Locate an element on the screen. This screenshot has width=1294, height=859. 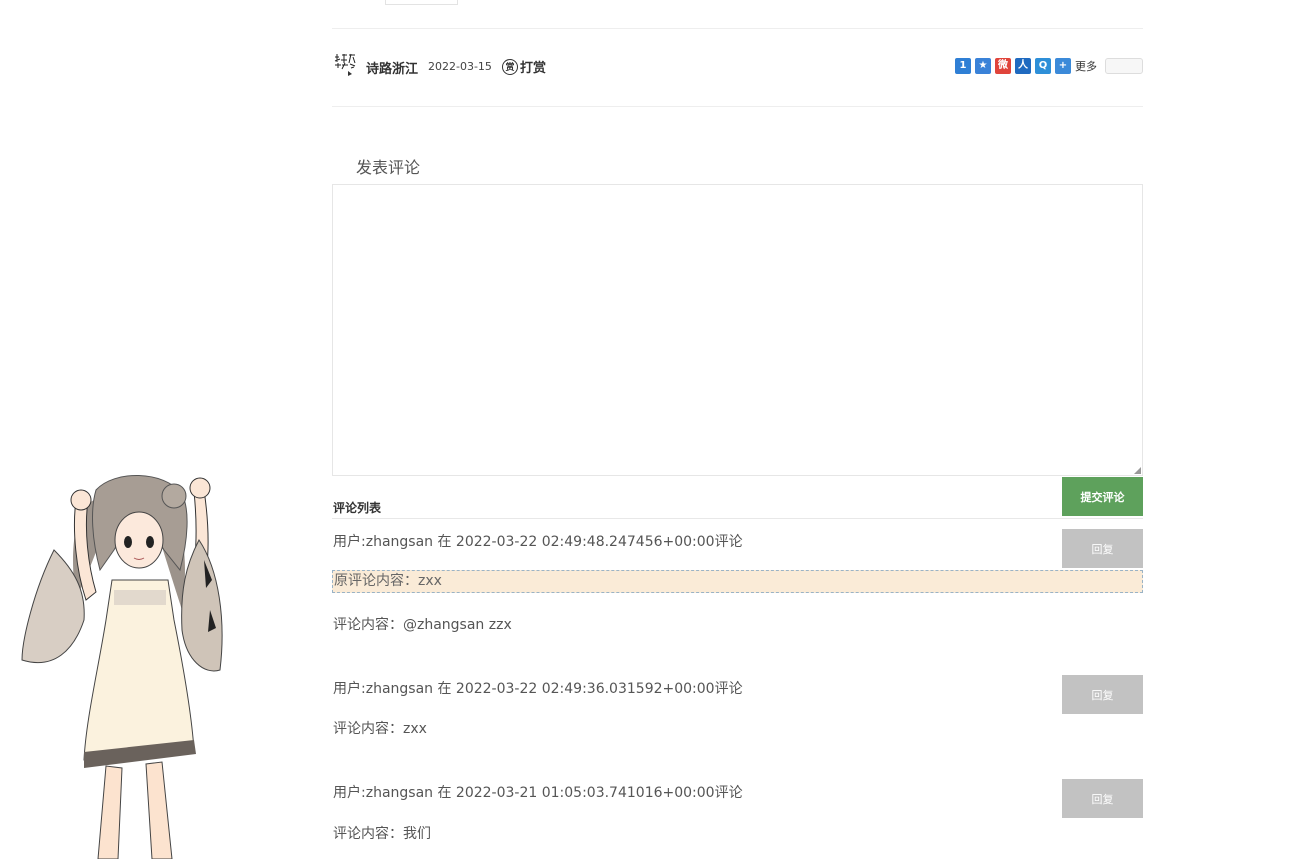
top-button-stub is located at coordinates (421, 2).